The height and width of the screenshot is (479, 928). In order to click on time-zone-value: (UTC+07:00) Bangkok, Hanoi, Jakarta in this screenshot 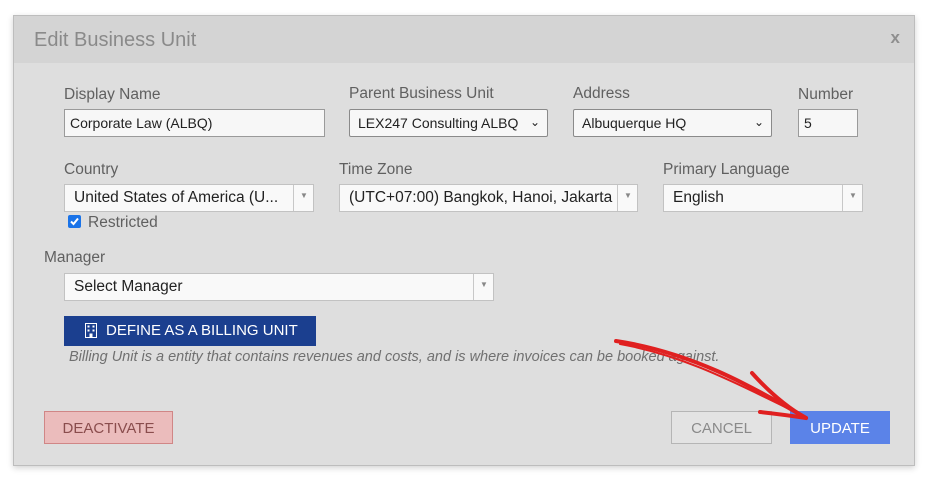, I will do `click(481, 197)`.